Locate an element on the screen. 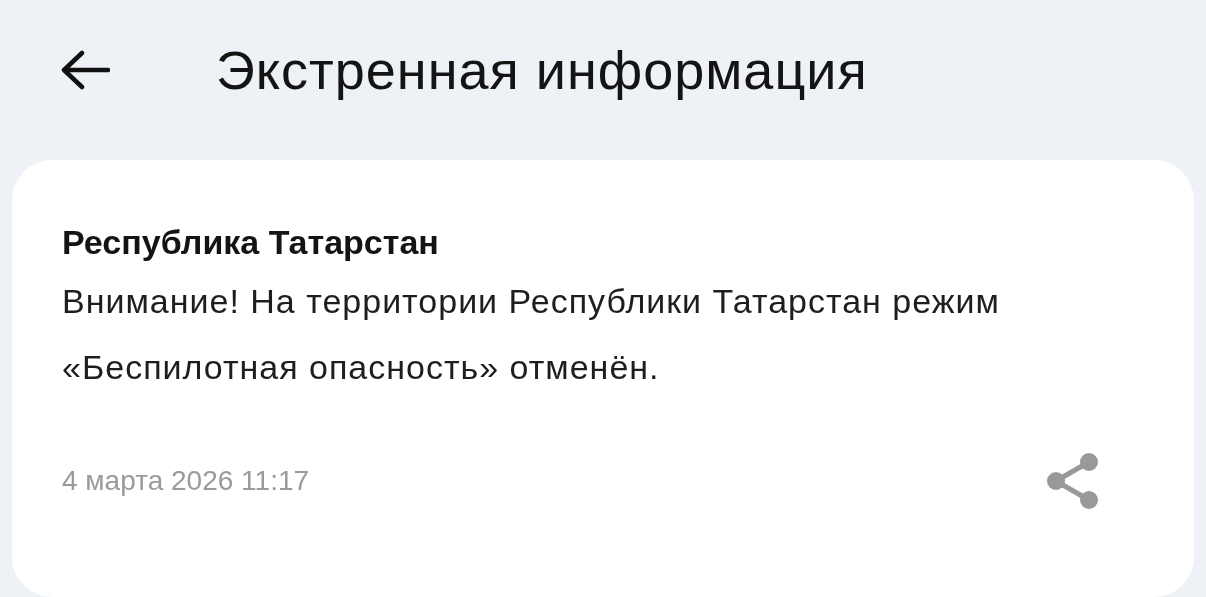  back-arrow-icon is located at coordinates (85, 70).